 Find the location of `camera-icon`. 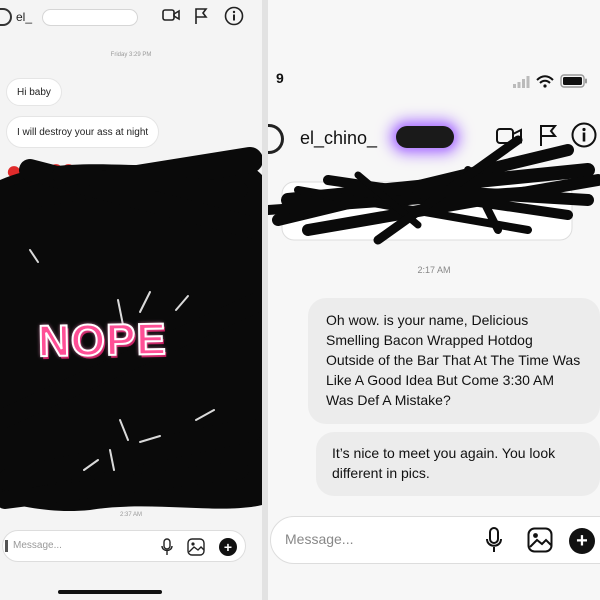

camera-icon is located at coordinates (9, 546).